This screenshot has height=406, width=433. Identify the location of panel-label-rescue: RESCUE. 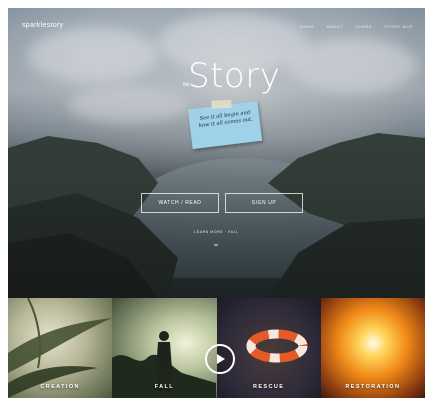
(268, 387).